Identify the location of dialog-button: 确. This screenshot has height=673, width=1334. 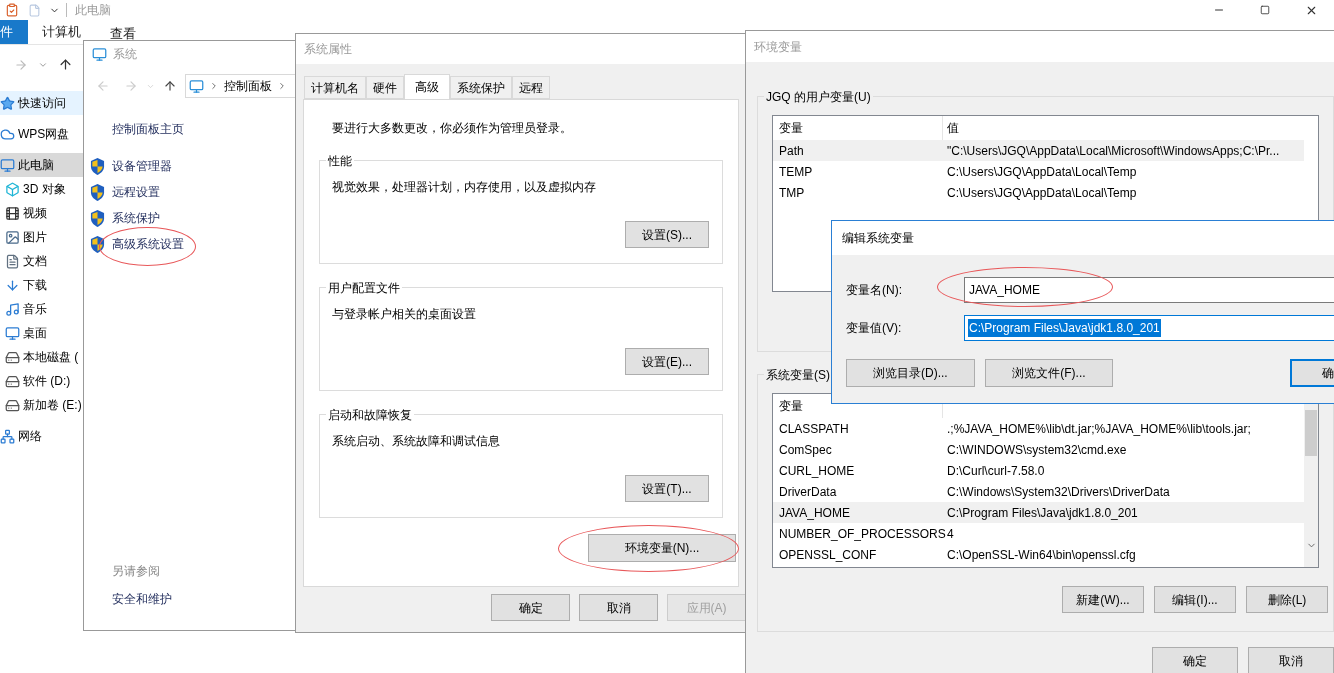
(1312, 373).